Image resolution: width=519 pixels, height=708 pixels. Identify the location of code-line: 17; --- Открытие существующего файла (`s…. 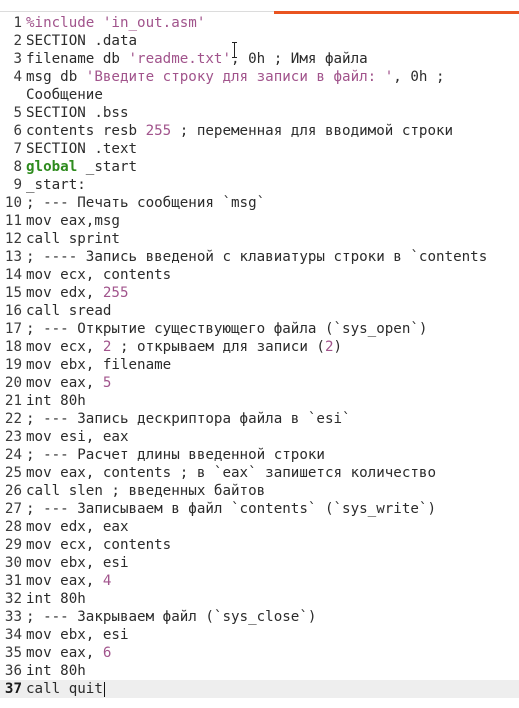
(259, 329).